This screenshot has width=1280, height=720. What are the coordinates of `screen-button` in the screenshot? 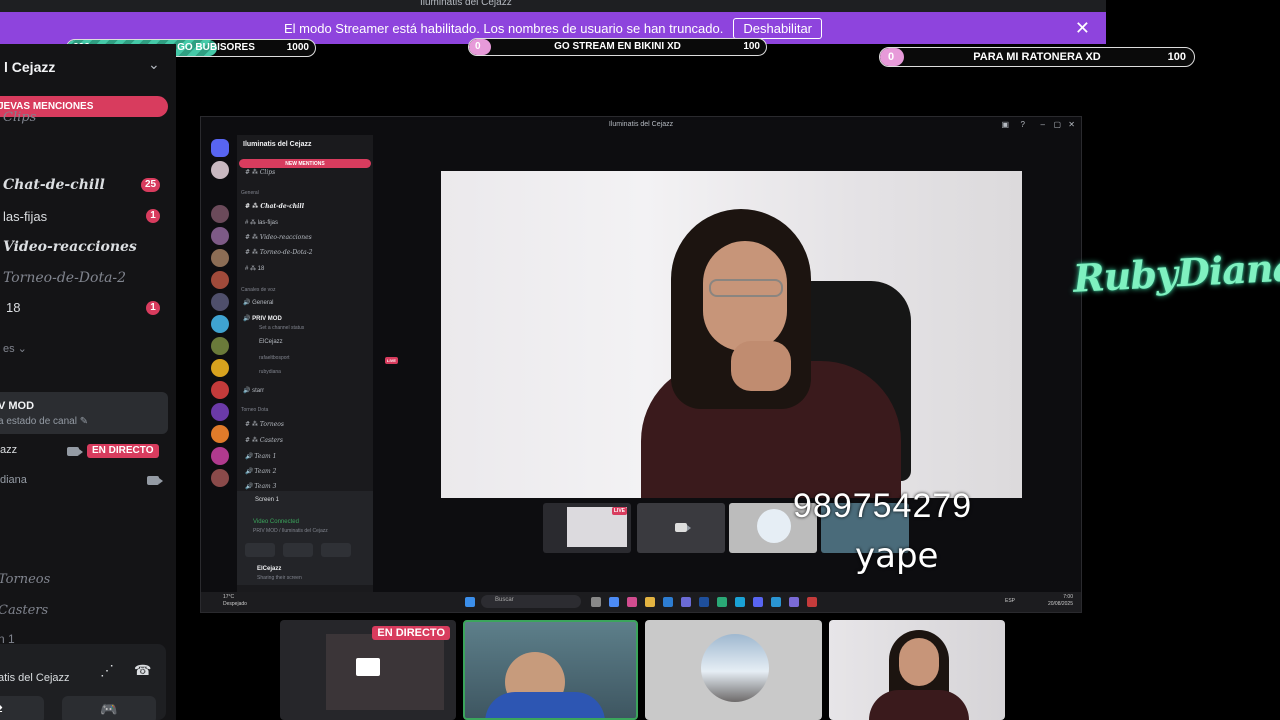 It's located at (298, 550).